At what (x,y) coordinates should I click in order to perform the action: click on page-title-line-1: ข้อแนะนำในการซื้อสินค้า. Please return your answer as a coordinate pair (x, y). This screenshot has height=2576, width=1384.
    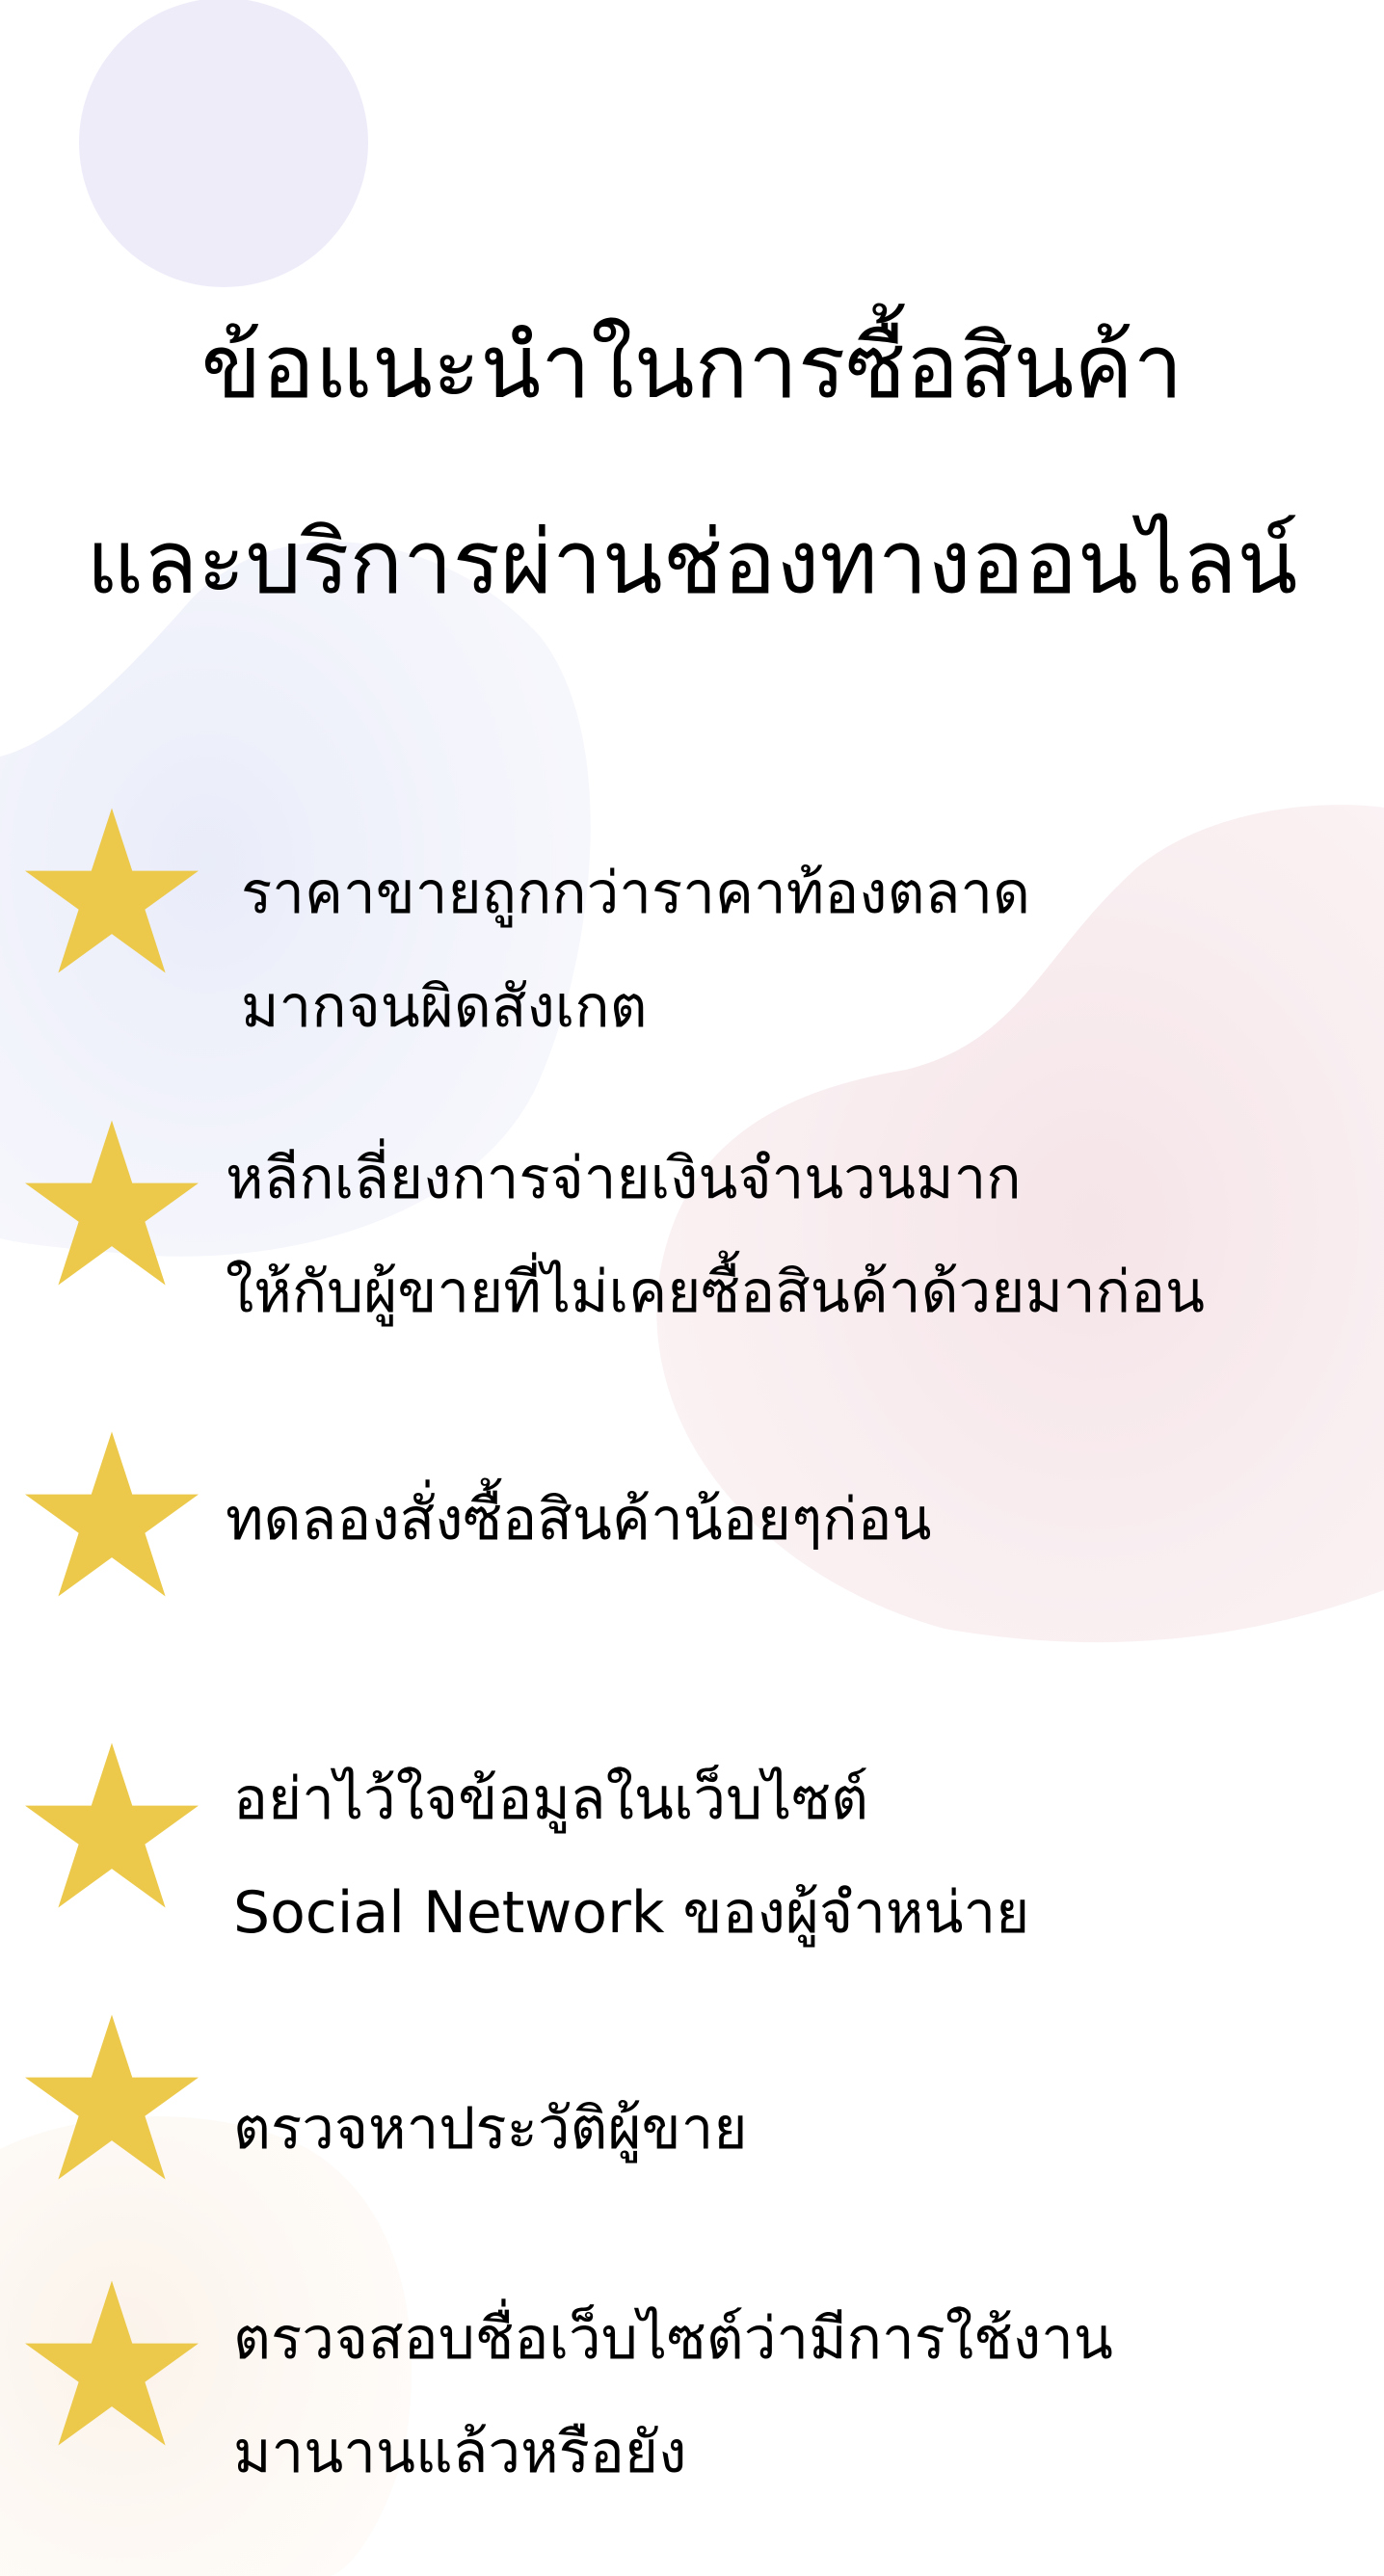
    Looking at the image, I should click on (692, 366).